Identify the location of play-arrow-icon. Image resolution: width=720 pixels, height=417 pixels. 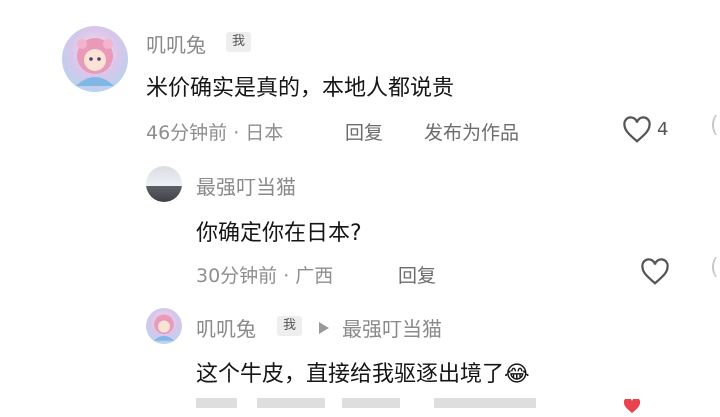
(324, 329).